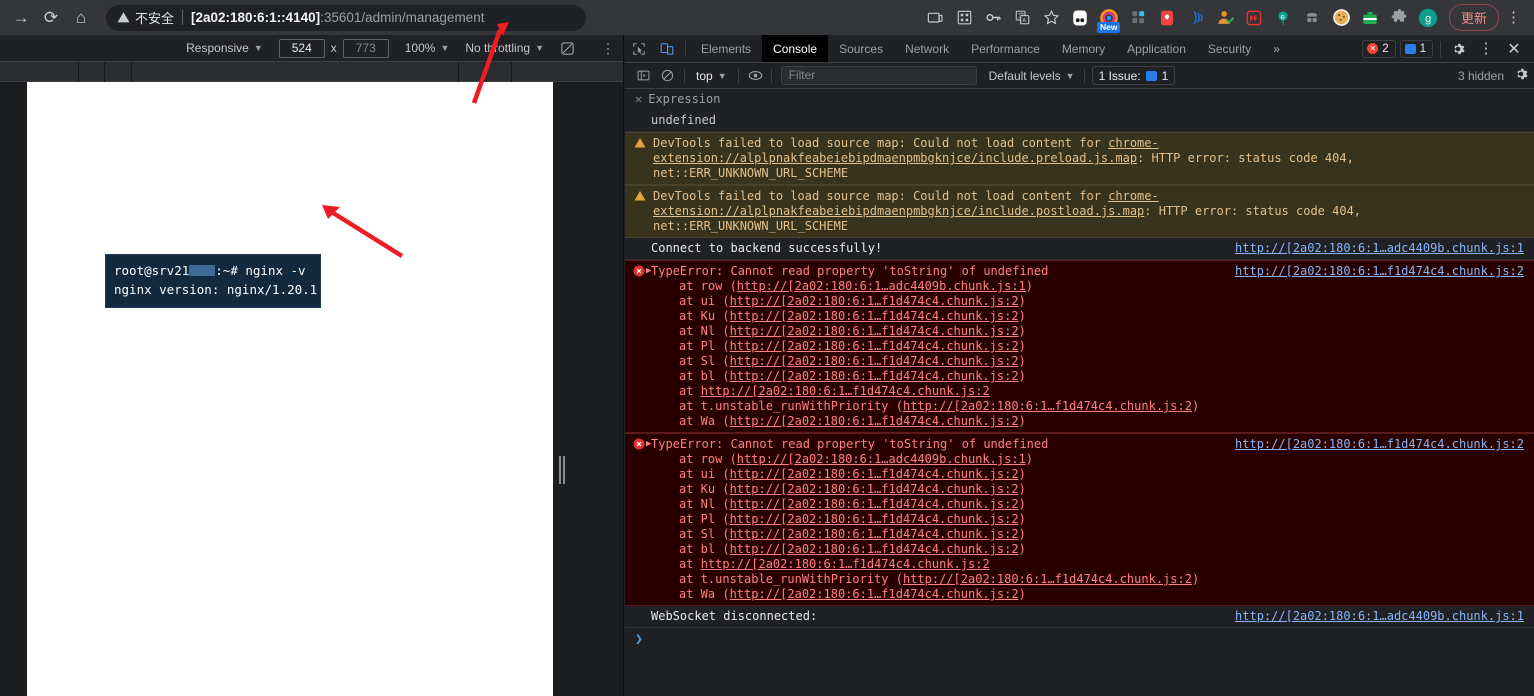  Describe the element at coordinates (734, 616) in the screenshot. I see `websocket-message: WebSocket disconnected:` at that location.